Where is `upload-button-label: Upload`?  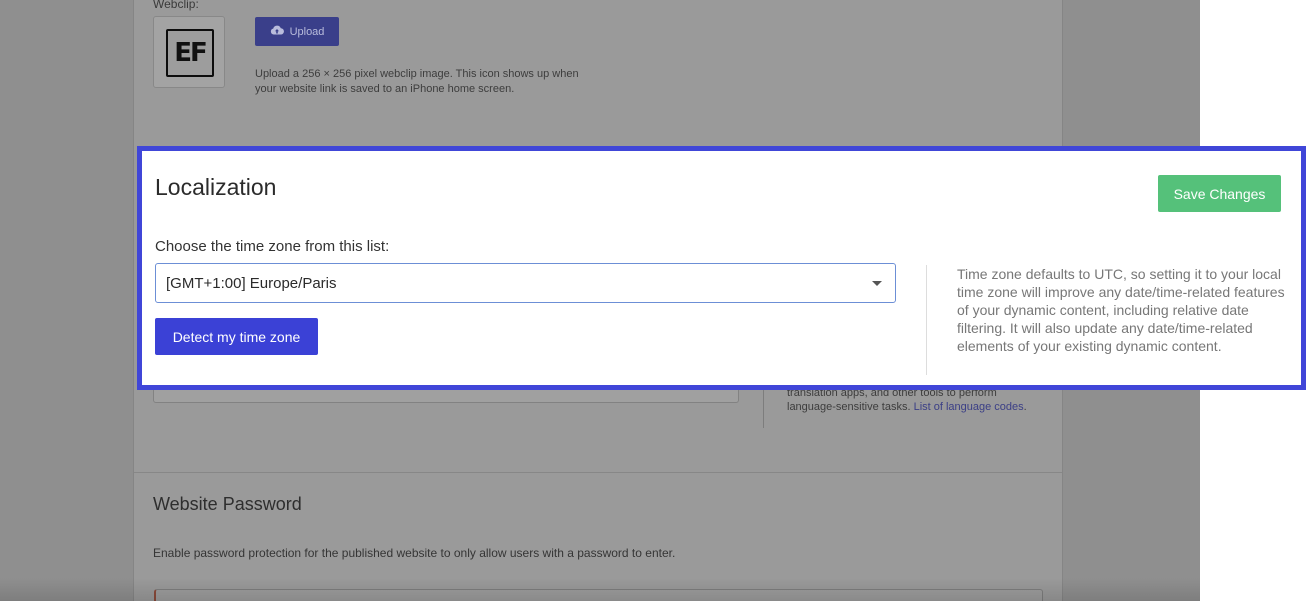 upload-button-label: Upload is located at coordinates (307, 31).